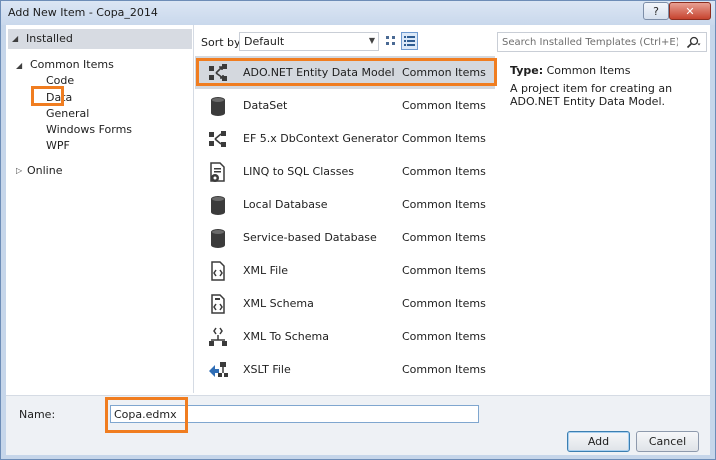 The width and height of the screenshot is (716, 460). What do you see at coordinates (72, 64) in the screenshot?
I see `tree-node-common-items: Common Items` at bounding box center [72, 64].